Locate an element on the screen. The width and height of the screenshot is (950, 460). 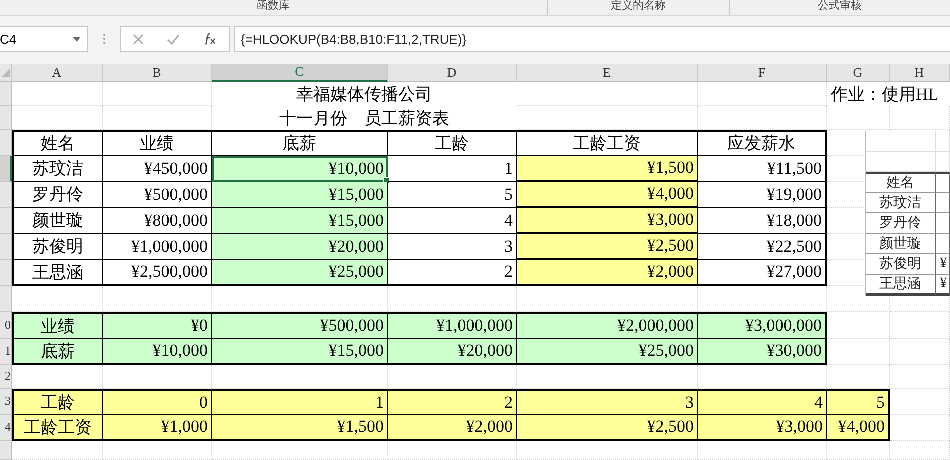
row-header: 4 is located at coordinates (6, 428).